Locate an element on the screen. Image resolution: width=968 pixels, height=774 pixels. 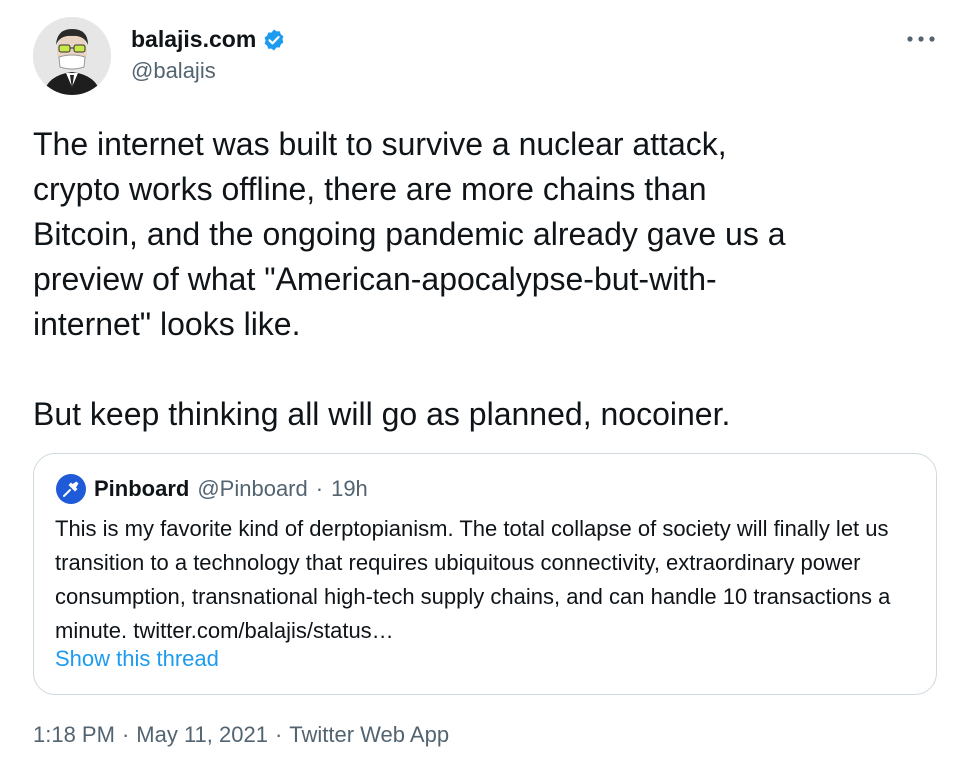
author-name-row: balajis.com is located at coordinates (208, 39).